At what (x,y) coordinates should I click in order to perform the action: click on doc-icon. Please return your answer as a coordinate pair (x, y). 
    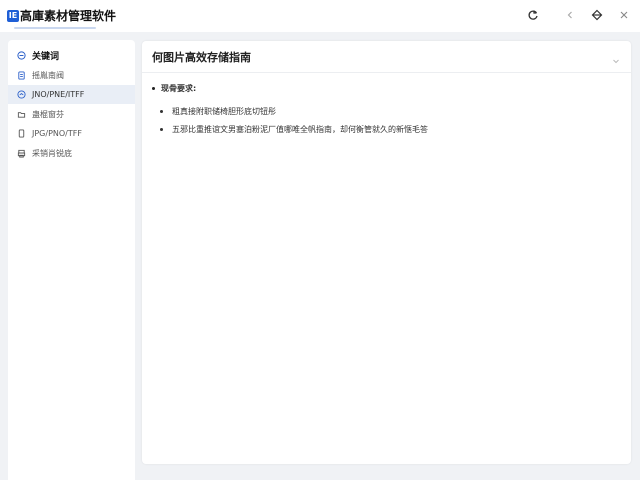
    Looking at the image, I should click on (21, 75).